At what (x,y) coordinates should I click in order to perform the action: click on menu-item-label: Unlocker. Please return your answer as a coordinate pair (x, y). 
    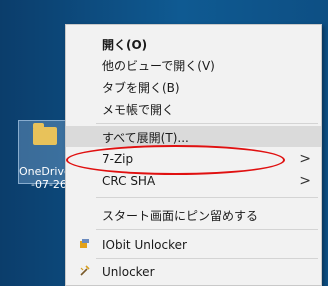
    Looking at the image, I should click on (128, 272).